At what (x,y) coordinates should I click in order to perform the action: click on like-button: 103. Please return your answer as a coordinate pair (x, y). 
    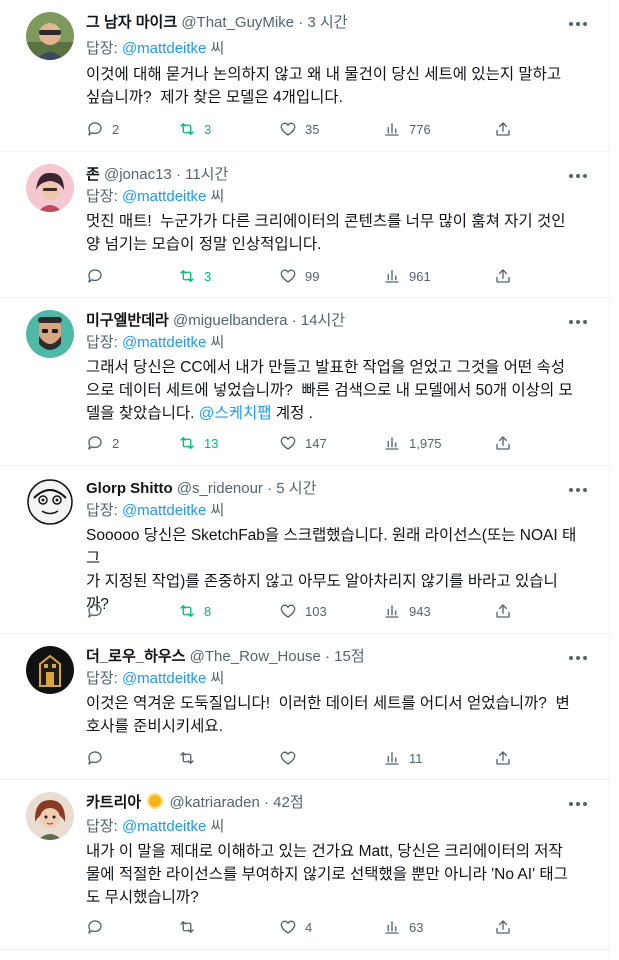
    Looking at the image, I should click on (303, 611).